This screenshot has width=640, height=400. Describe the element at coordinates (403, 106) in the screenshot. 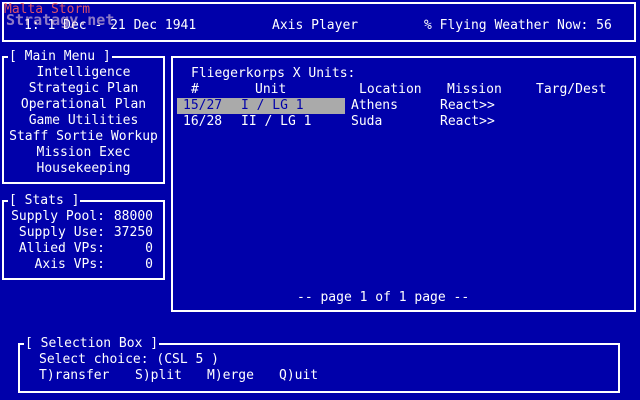

I see `unit-row: 15/27 I / LG 1 Athens React>>` at that location.